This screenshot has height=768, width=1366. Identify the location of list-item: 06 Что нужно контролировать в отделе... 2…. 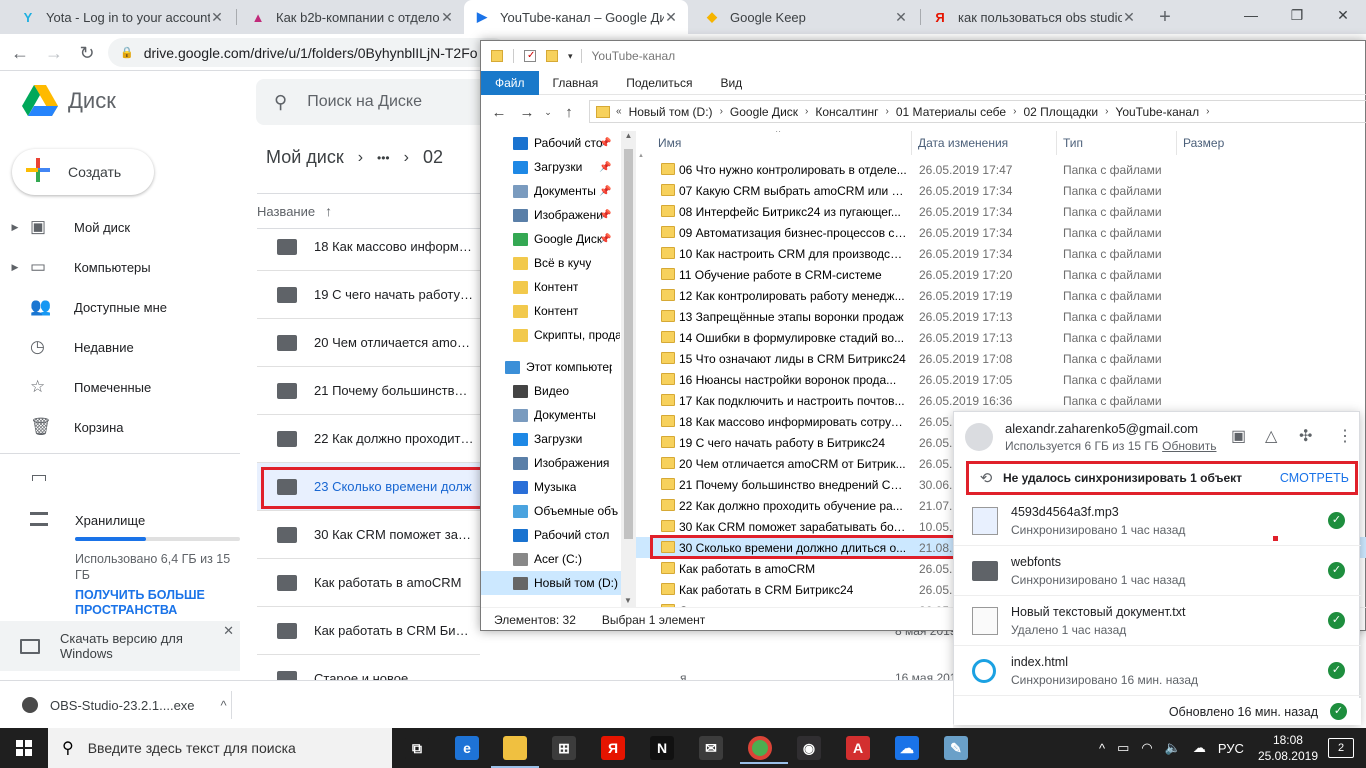
(1001, 169).